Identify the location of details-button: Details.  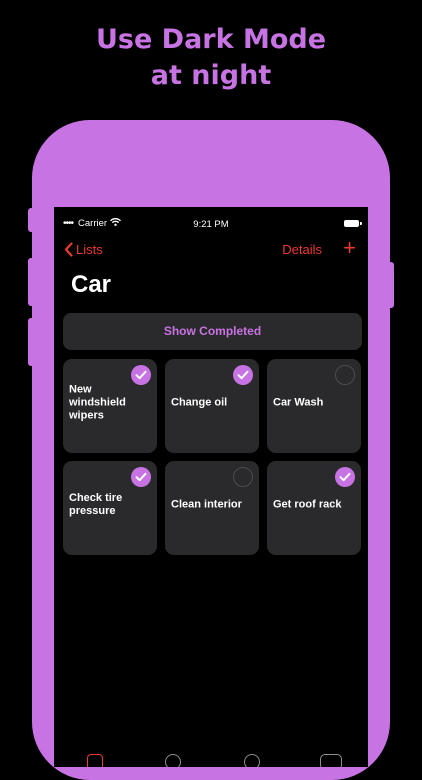
(302, 249).